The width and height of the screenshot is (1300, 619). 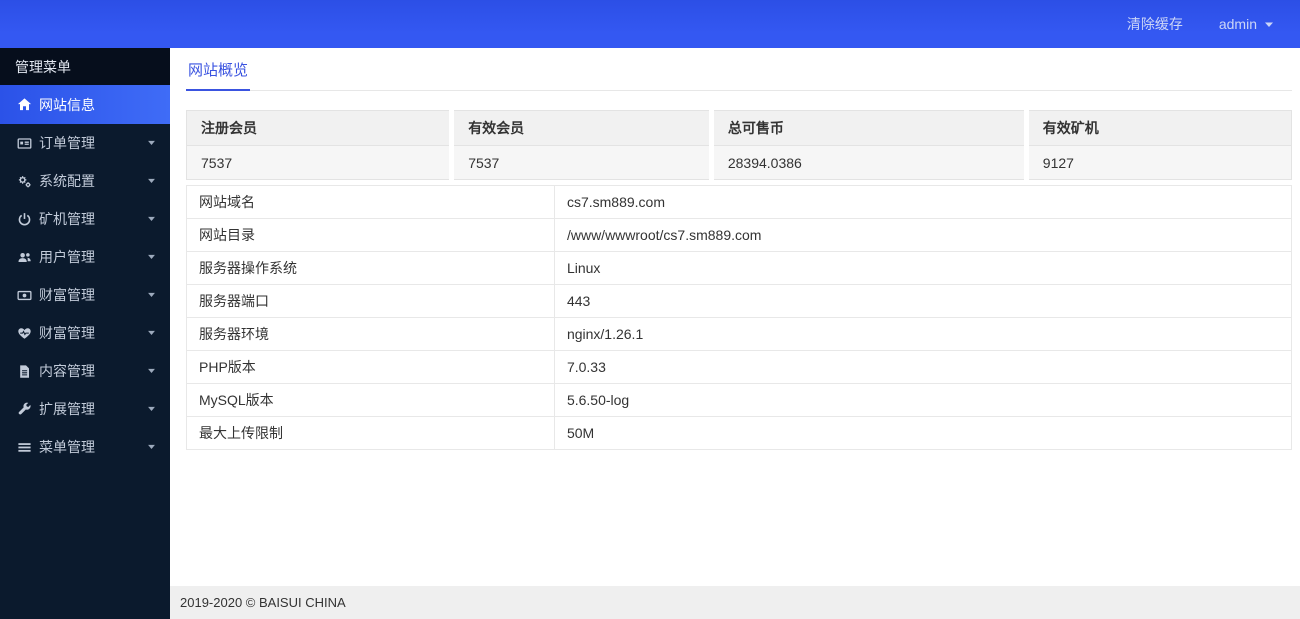 I want to click on sidebar-item-orders: 订单管理, so click(x=85, y=143).